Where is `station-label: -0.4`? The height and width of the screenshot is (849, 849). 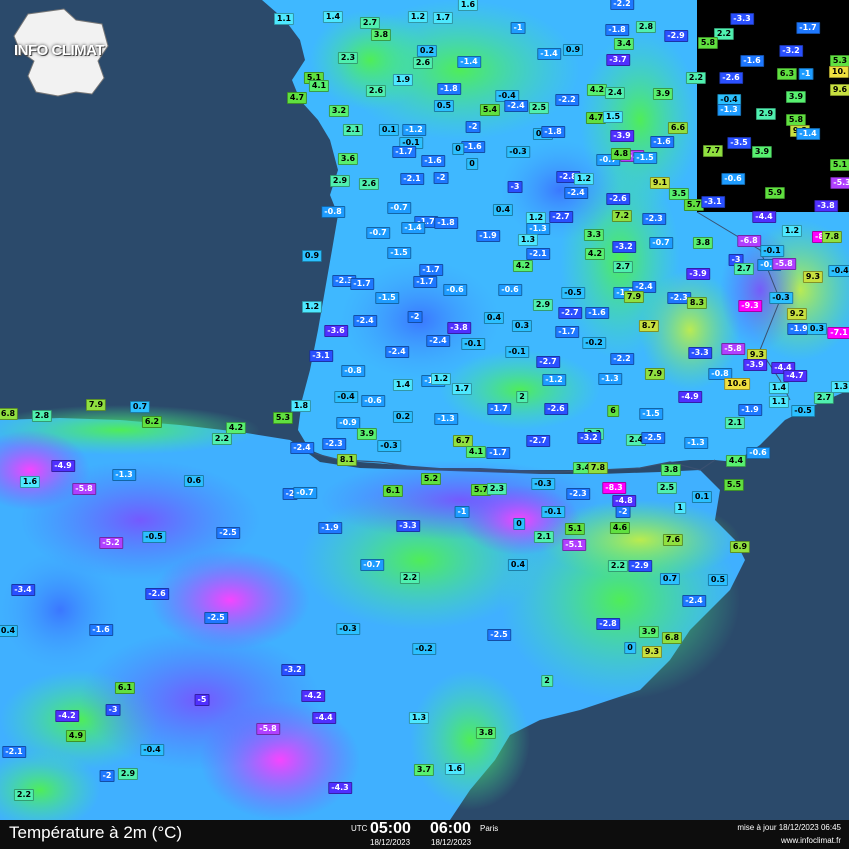 station-label: -0.4 is located at coordinates (838, 271).